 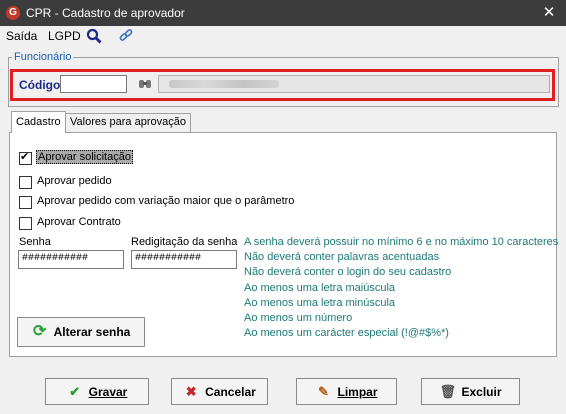 What do you see at coordinates (64, 36) in the screenshot?
I see `menu-lgpd: LGPD` at bounding box center [64, 36].